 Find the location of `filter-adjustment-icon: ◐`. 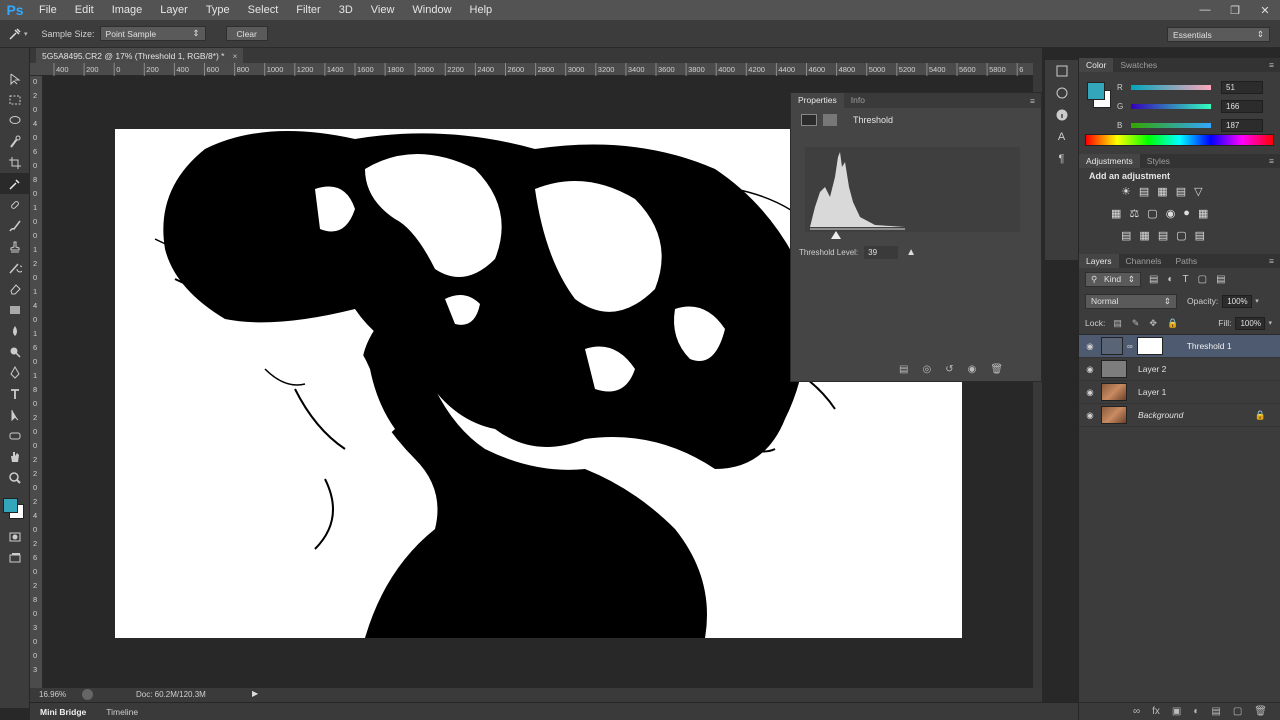

filter-adjustment-icon: ◐ is located at coordinates (1170, 279).